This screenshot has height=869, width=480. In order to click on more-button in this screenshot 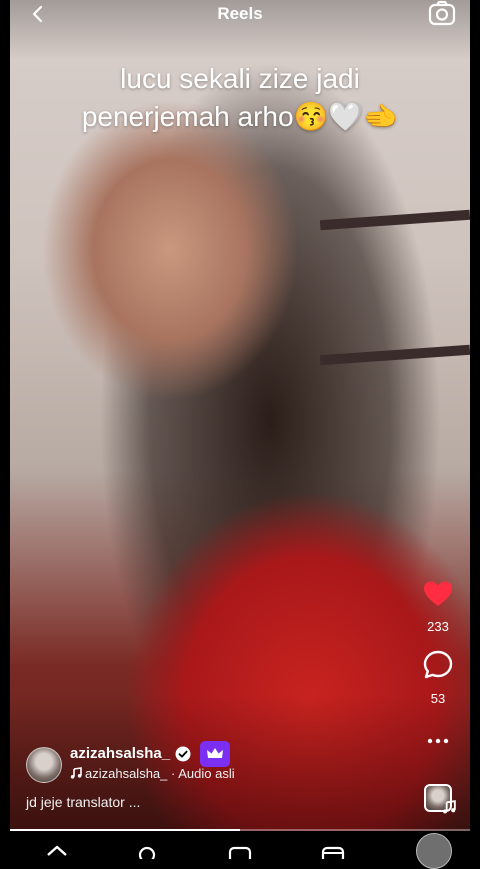, I will do `click(438, 741)`.